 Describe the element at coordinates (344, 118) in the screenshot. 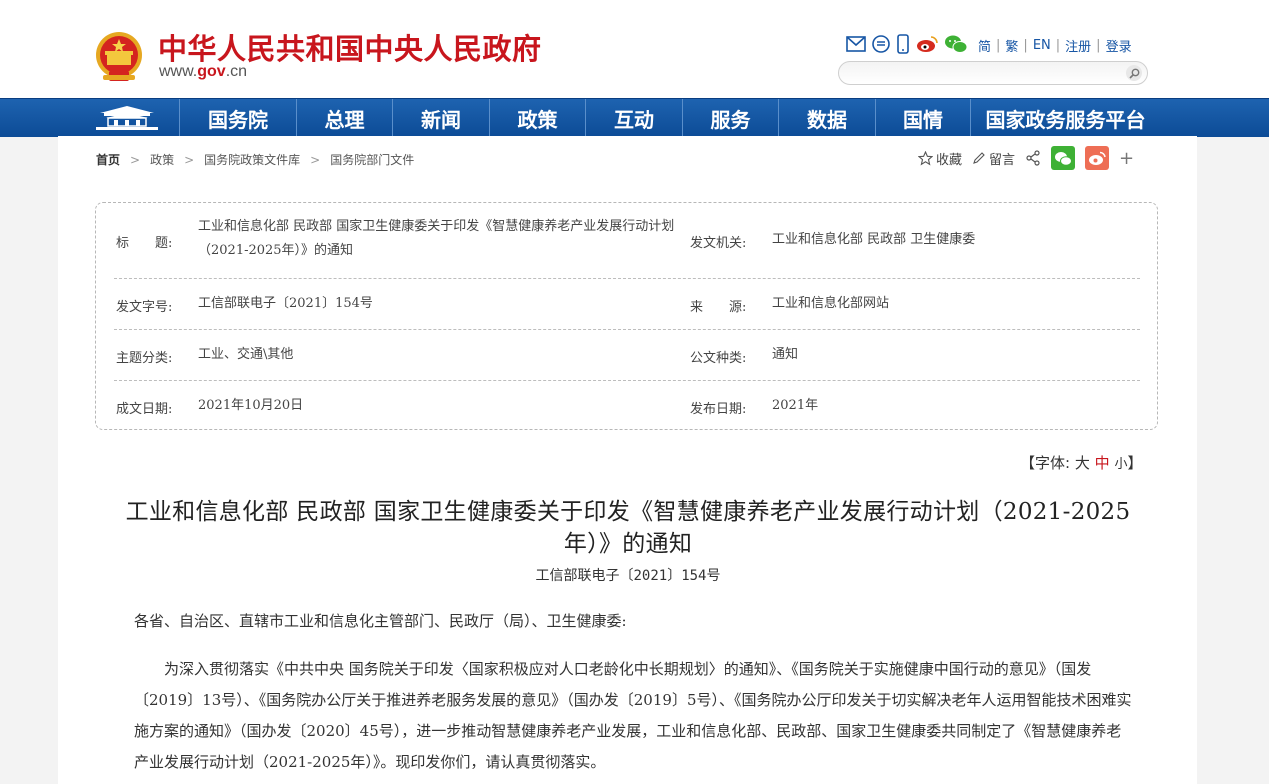

I see `nav-item-premier: 总理` at that location.